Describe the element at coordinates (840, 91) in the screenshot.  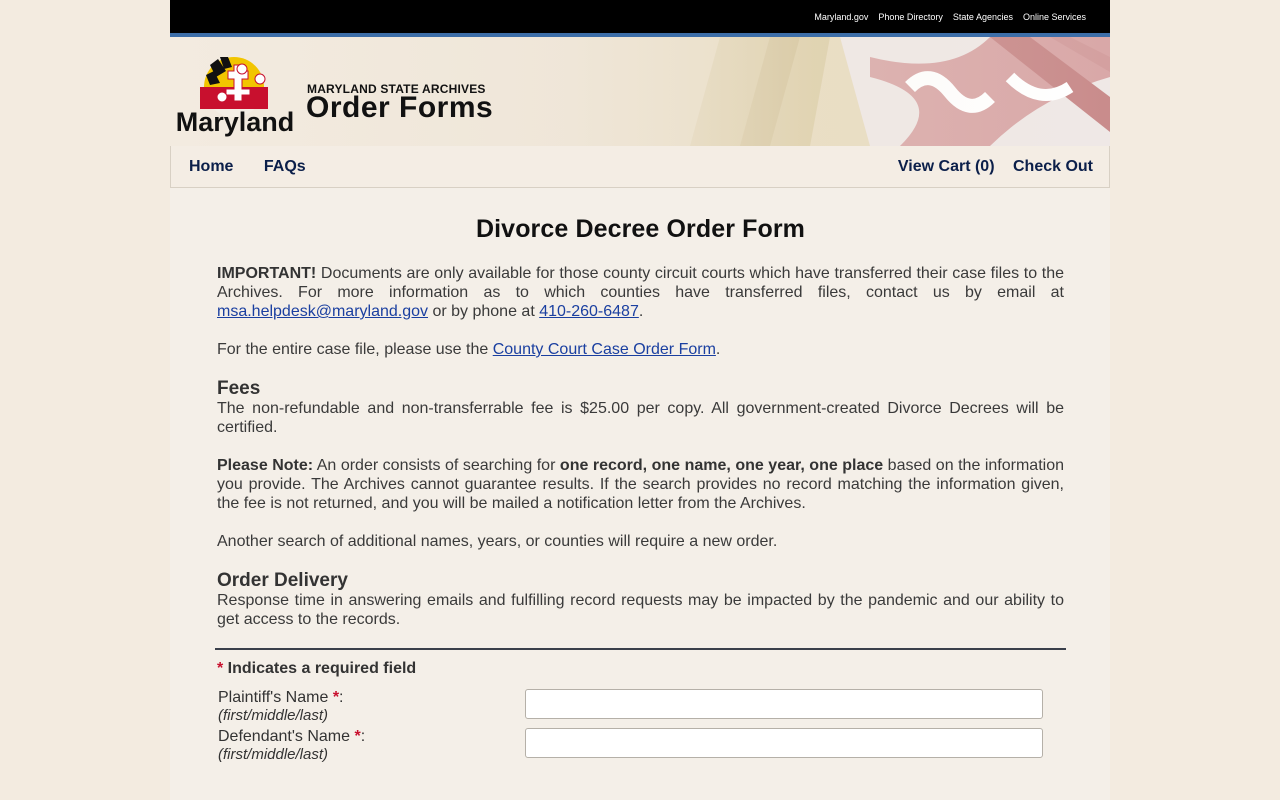
I see `maryland-flag-image` at that location.